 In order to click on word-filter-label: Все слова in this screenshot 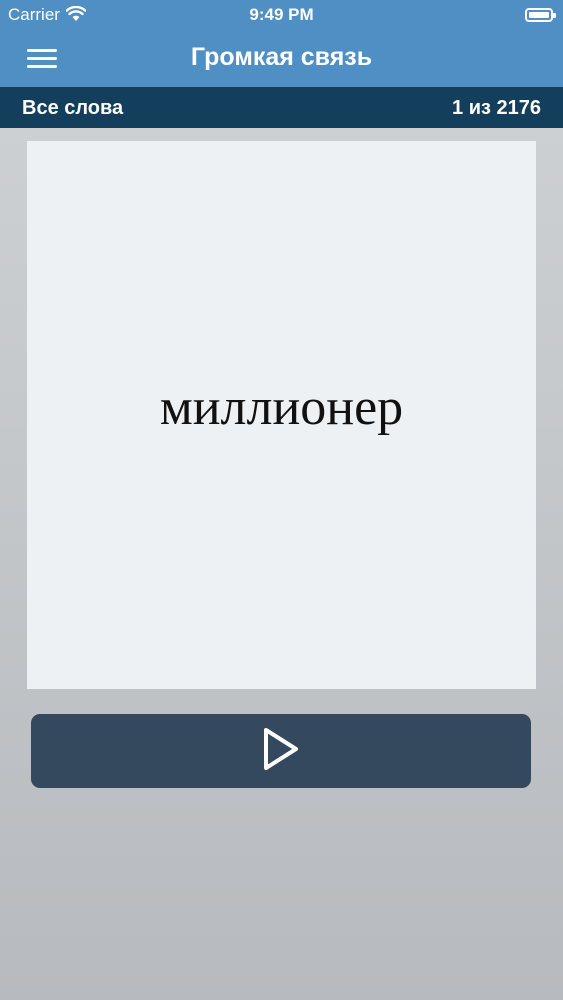, I will do `click(72, 108)`.